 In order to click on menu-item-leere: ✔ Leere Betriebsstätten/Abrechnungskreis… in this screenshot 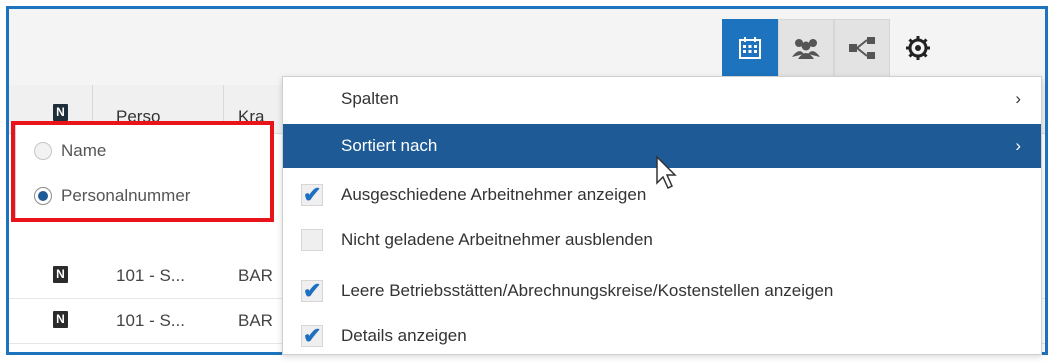, I will do `click(662, 291)`.